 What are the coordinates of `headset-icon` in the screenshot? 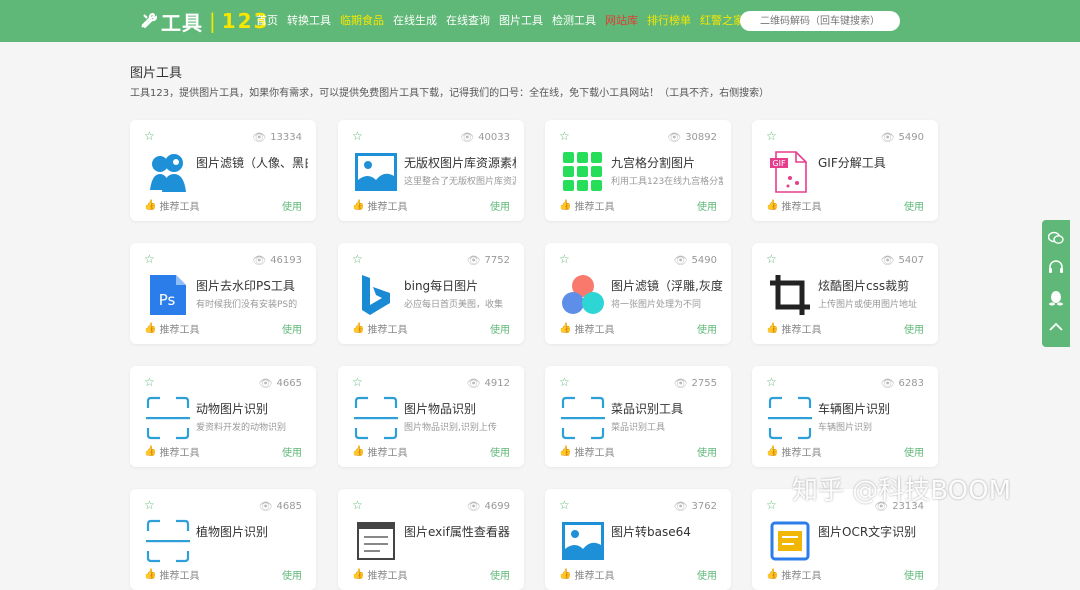 It's located at (1056, 269).